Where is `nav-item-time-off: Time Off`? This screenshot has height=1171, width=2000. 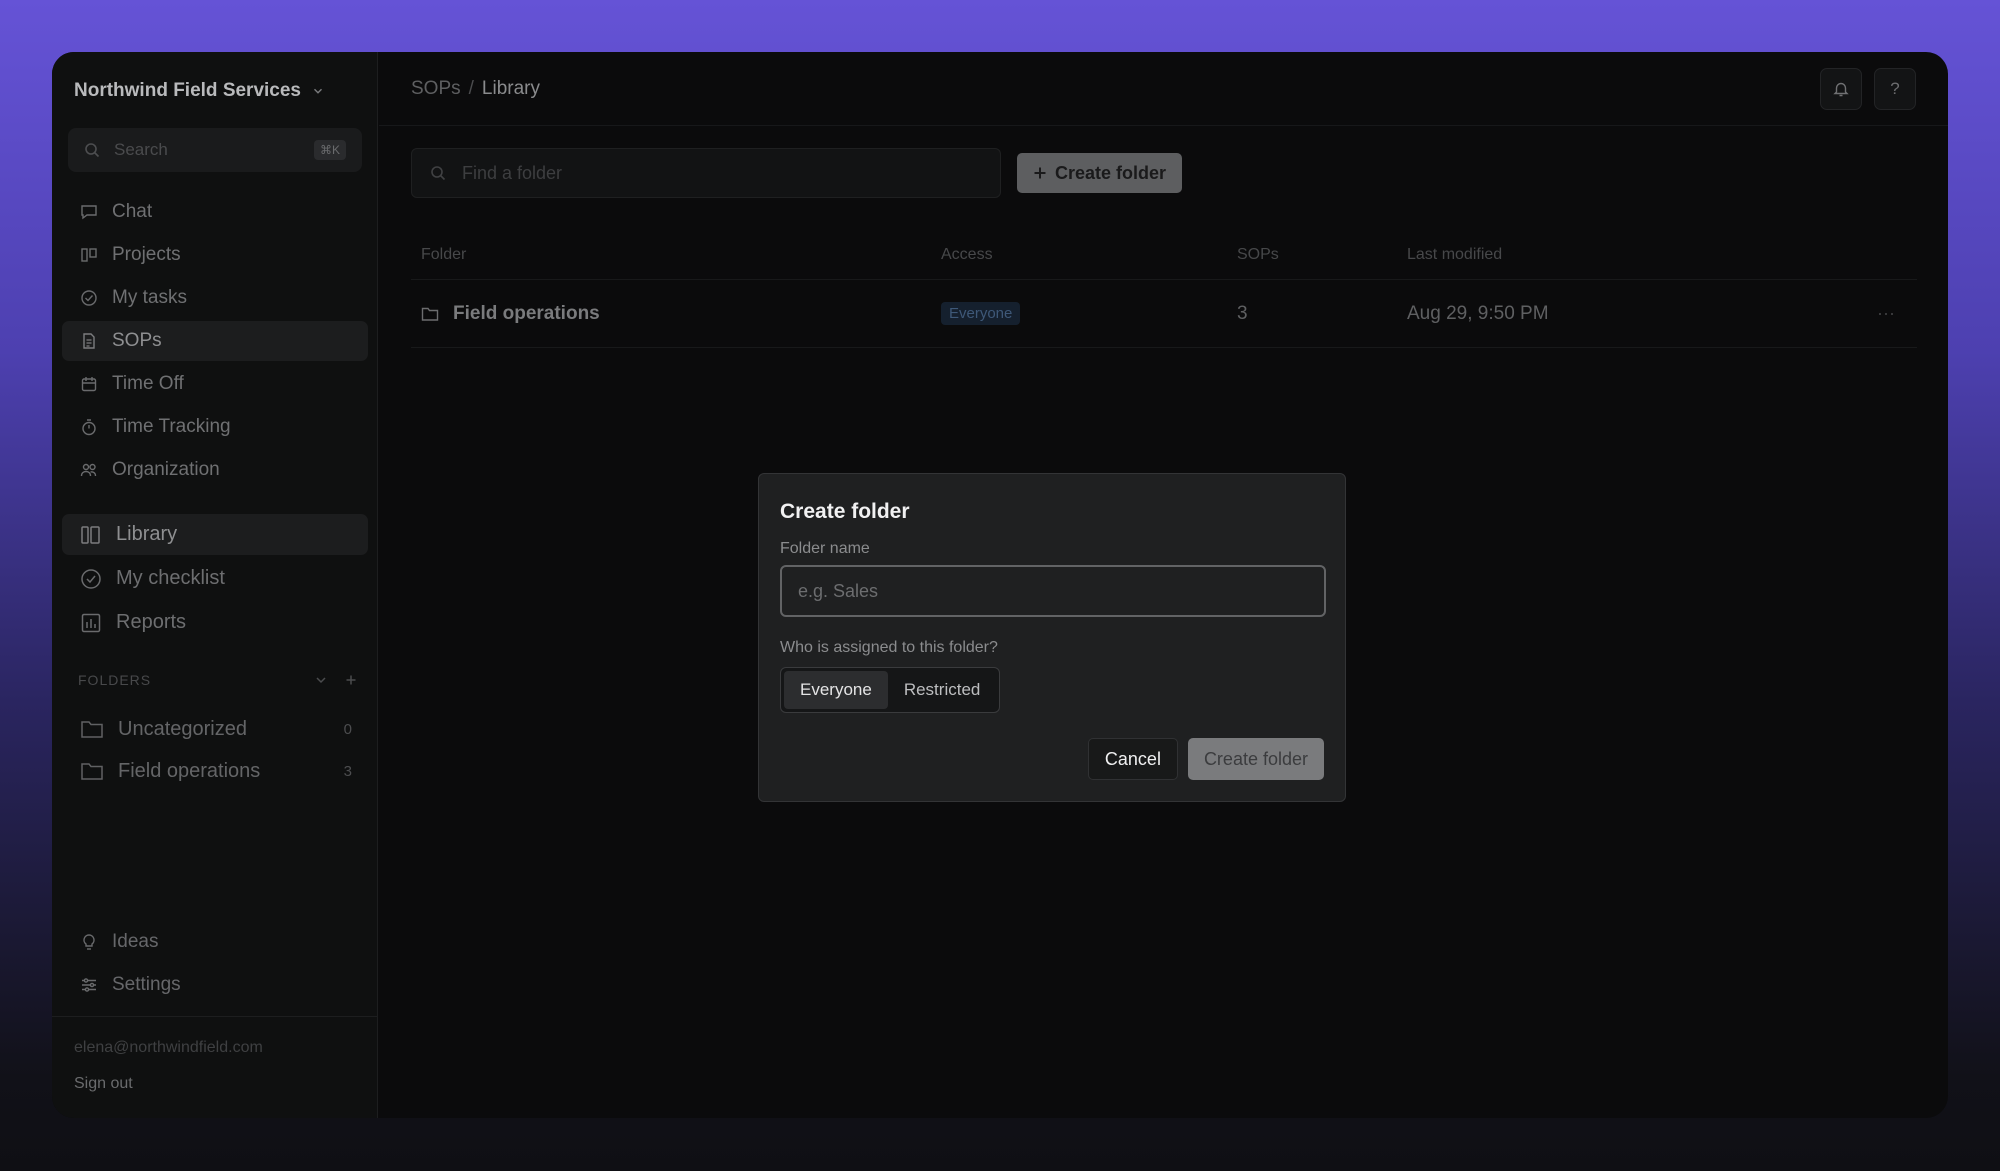
nav-item-time-off: Time Off is located at coordinates (215, 384).